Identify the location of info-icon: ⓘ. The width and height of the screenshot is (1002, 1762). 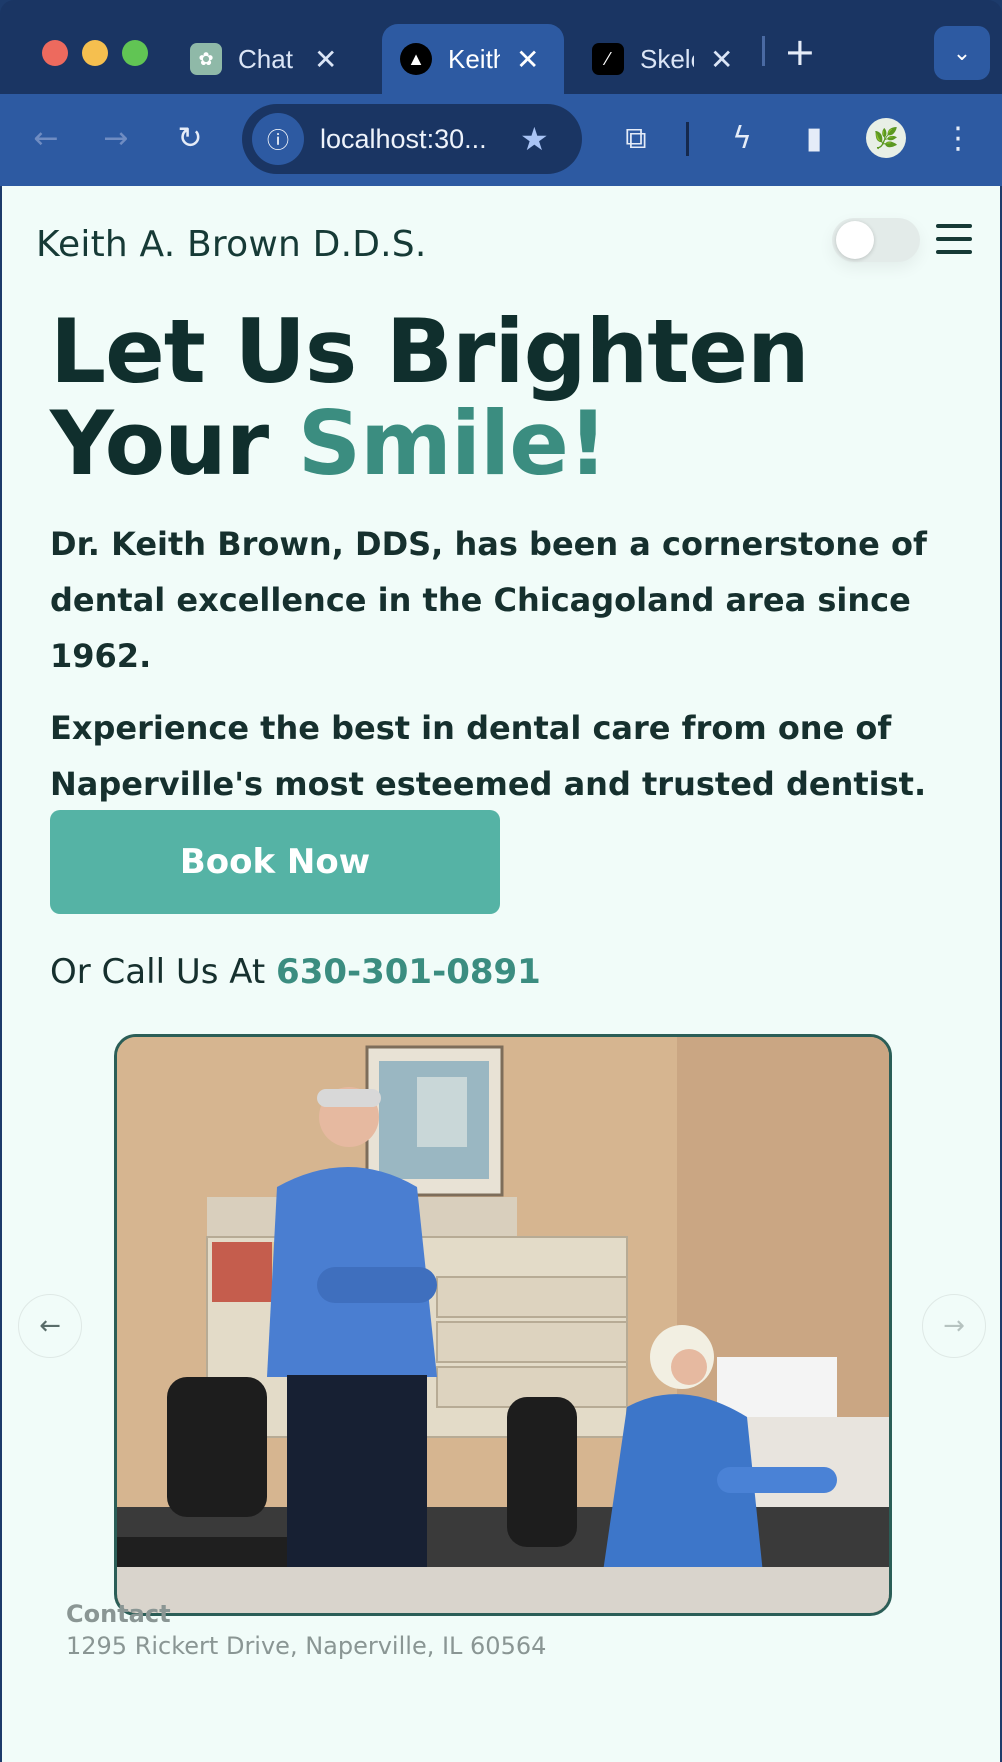
(278, 139).